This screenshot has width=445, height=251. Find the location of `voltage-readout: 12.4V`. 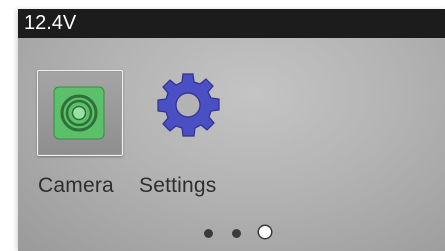

voltage-readout: 12.4V is located at coordinates (50, 23).